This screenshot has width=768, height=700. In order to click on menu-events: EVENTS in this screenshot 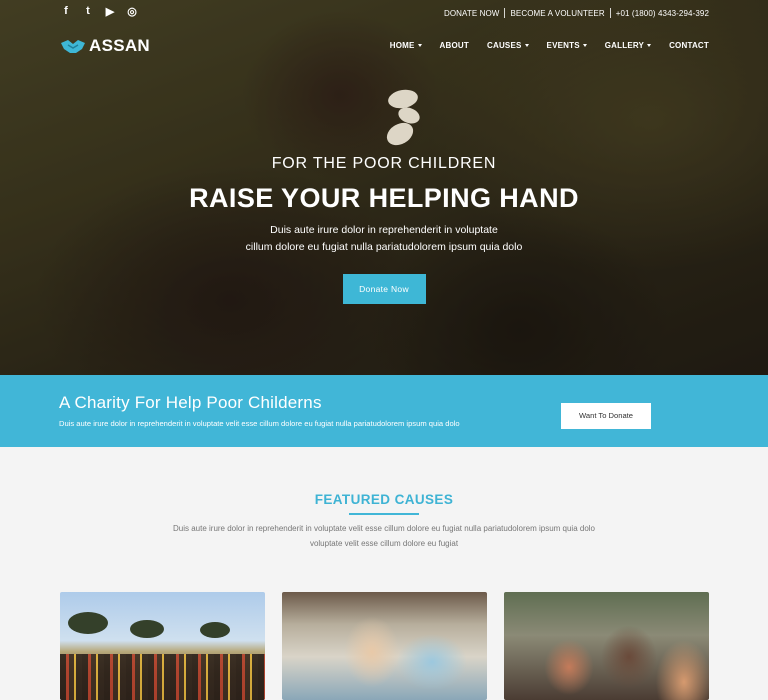, I will do `click(567, 45)`.